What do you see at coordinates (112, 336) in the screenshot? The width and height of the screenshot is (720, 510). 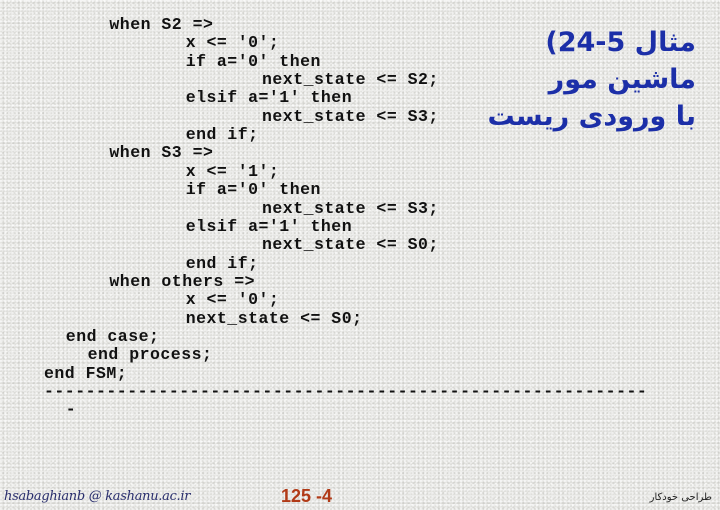 I see `code-line: end case;` at bounding box center [112, 336].